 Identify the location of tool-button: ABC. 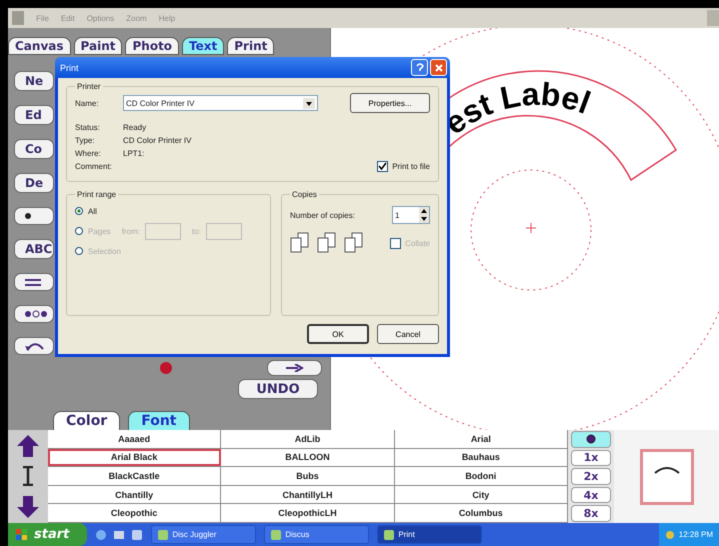
(34, 249).